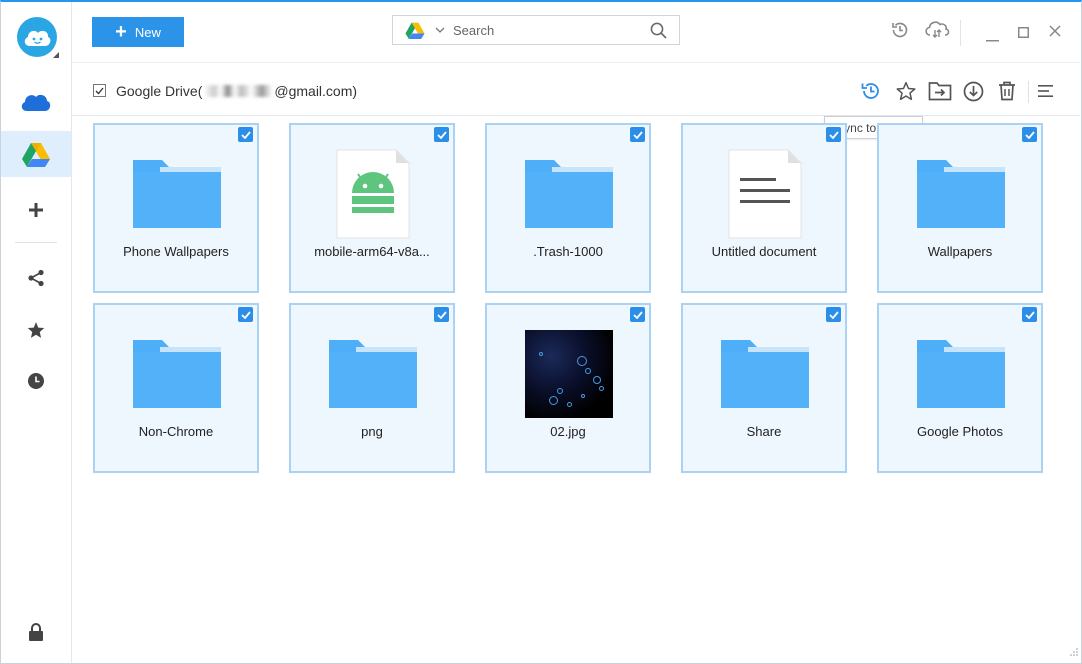 This screenshot has width=1082, height=664. I want to click on file-tile: png, so click(372, 388).